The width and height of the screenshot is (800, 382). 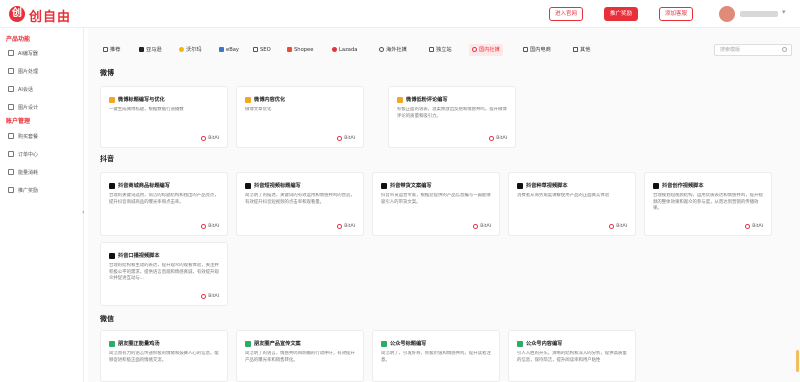 What do you see at coordinates (300, 50) in the screenshot?
I see `tab-shopee: Shopee` at bounding box center [300, 50].